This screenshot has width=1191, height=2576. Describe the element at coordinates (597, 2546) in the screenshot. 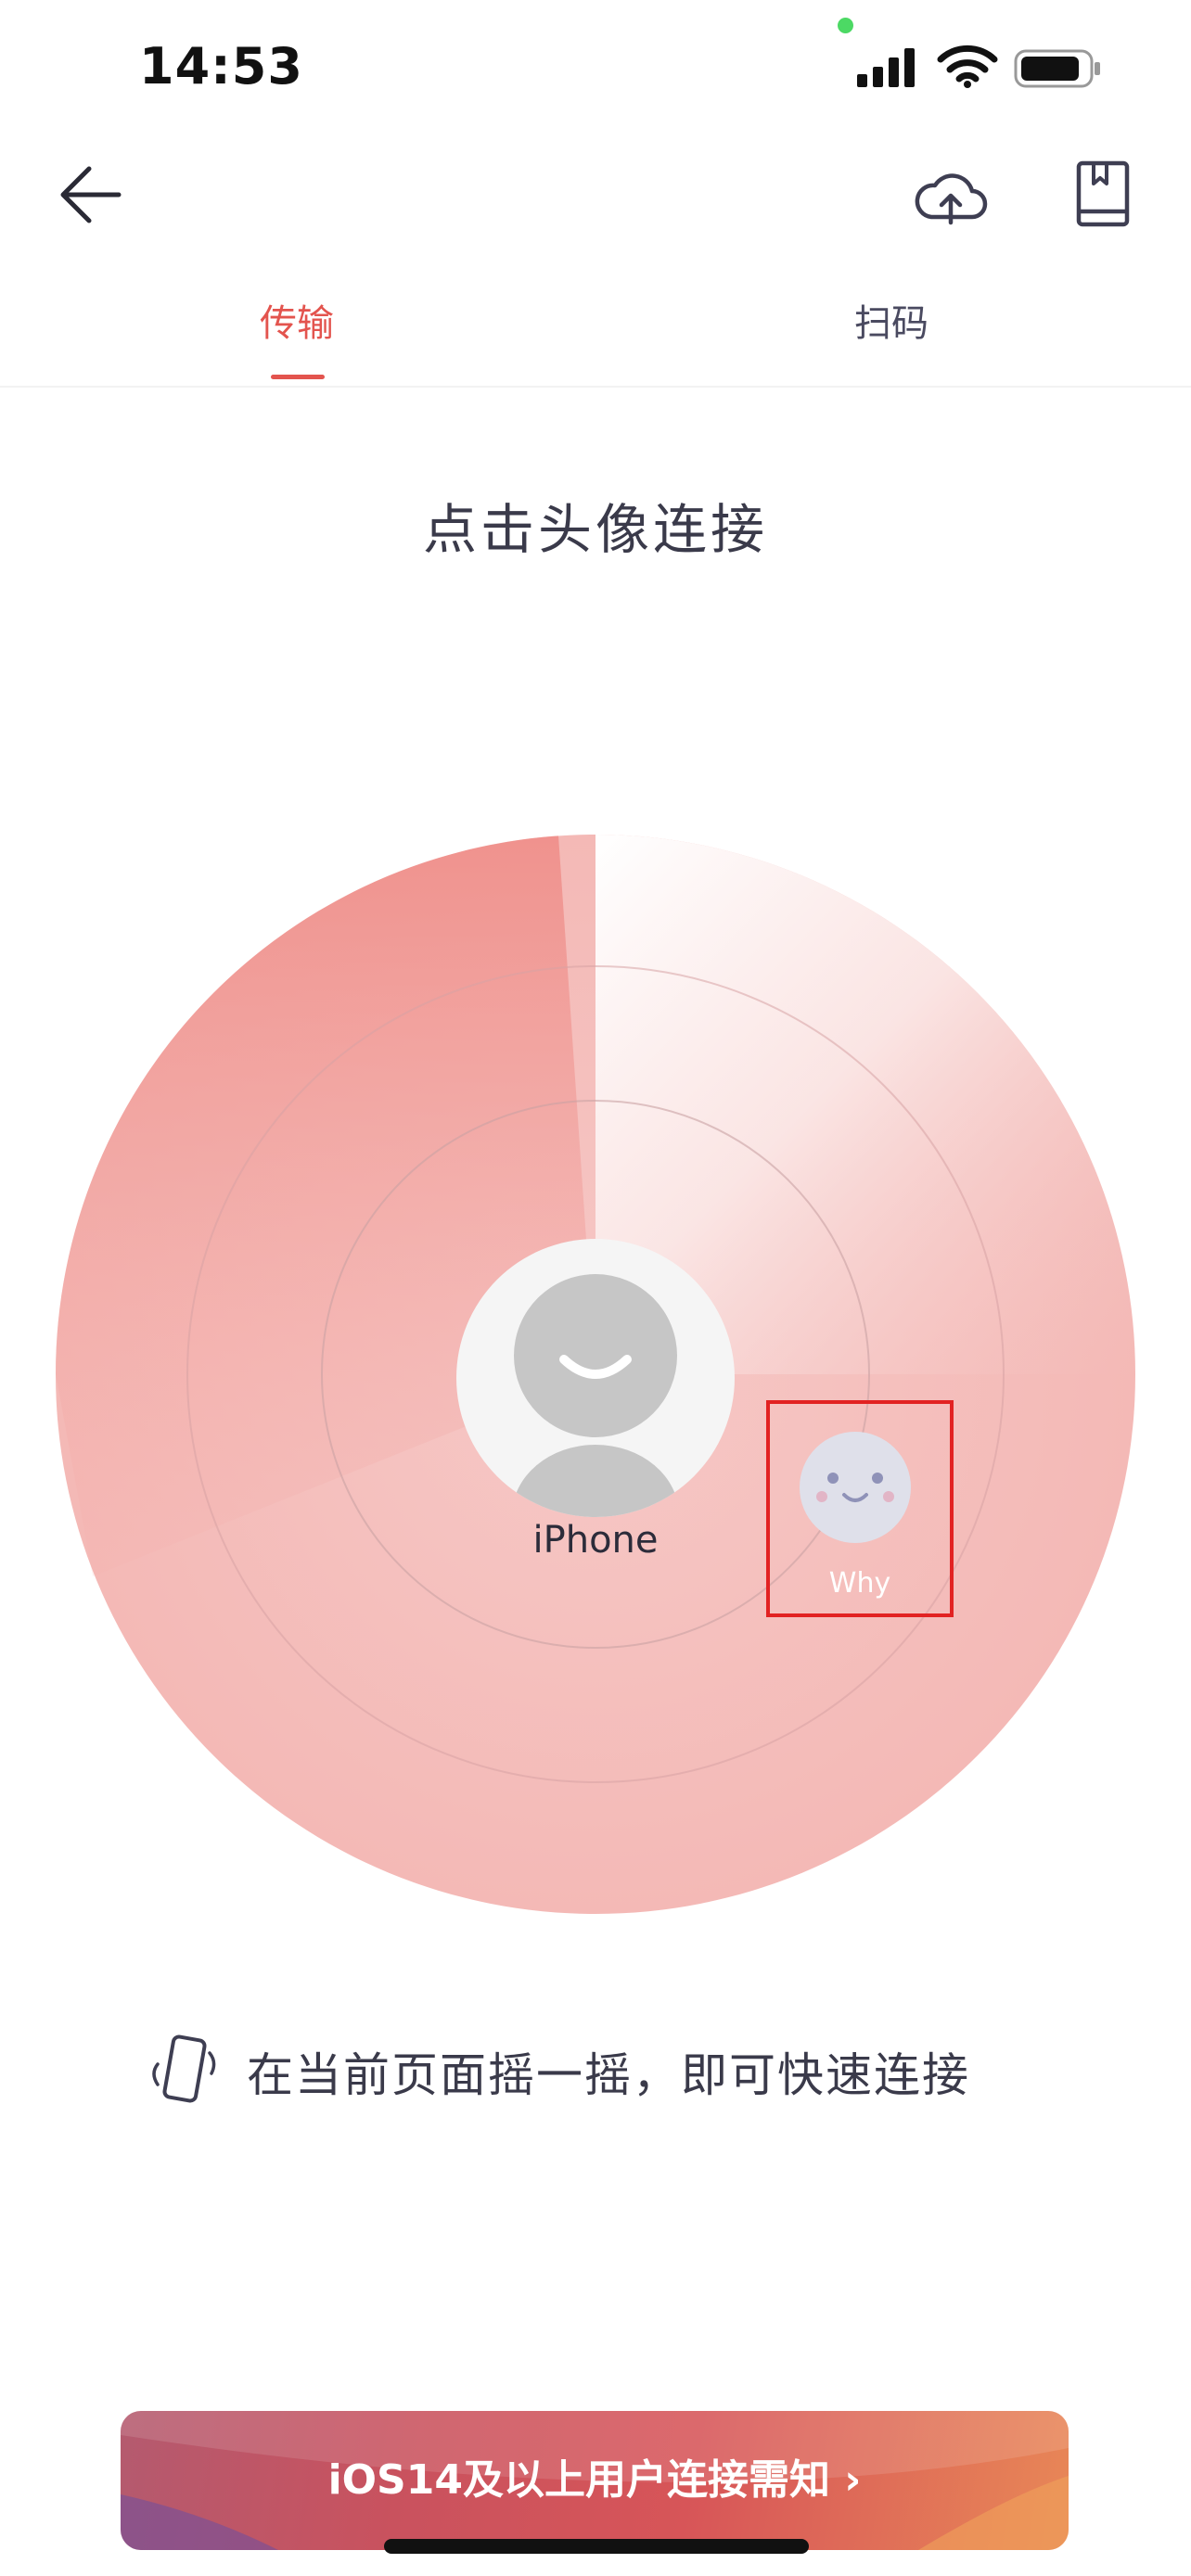

I see `home-indicator` at that location.